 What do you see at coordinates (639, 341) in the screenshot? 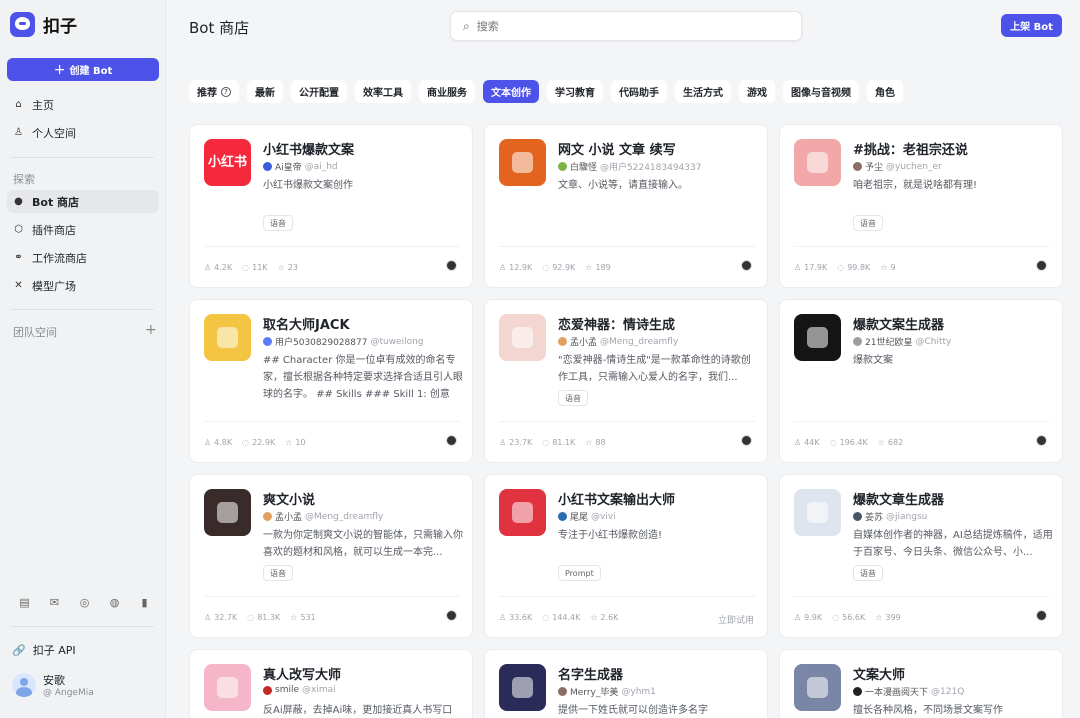
I see `author-handle: @Meng_dreamfly` at bounding box center [639, 341].